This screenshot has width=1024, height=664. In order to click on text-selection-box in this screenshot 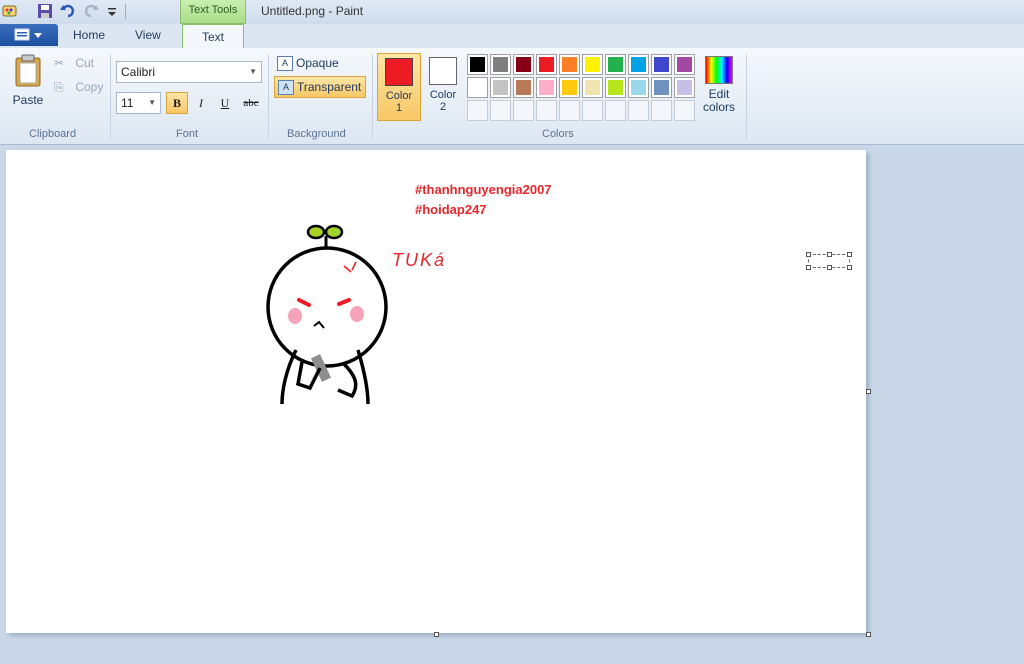, I will do `click(829, 261)`.